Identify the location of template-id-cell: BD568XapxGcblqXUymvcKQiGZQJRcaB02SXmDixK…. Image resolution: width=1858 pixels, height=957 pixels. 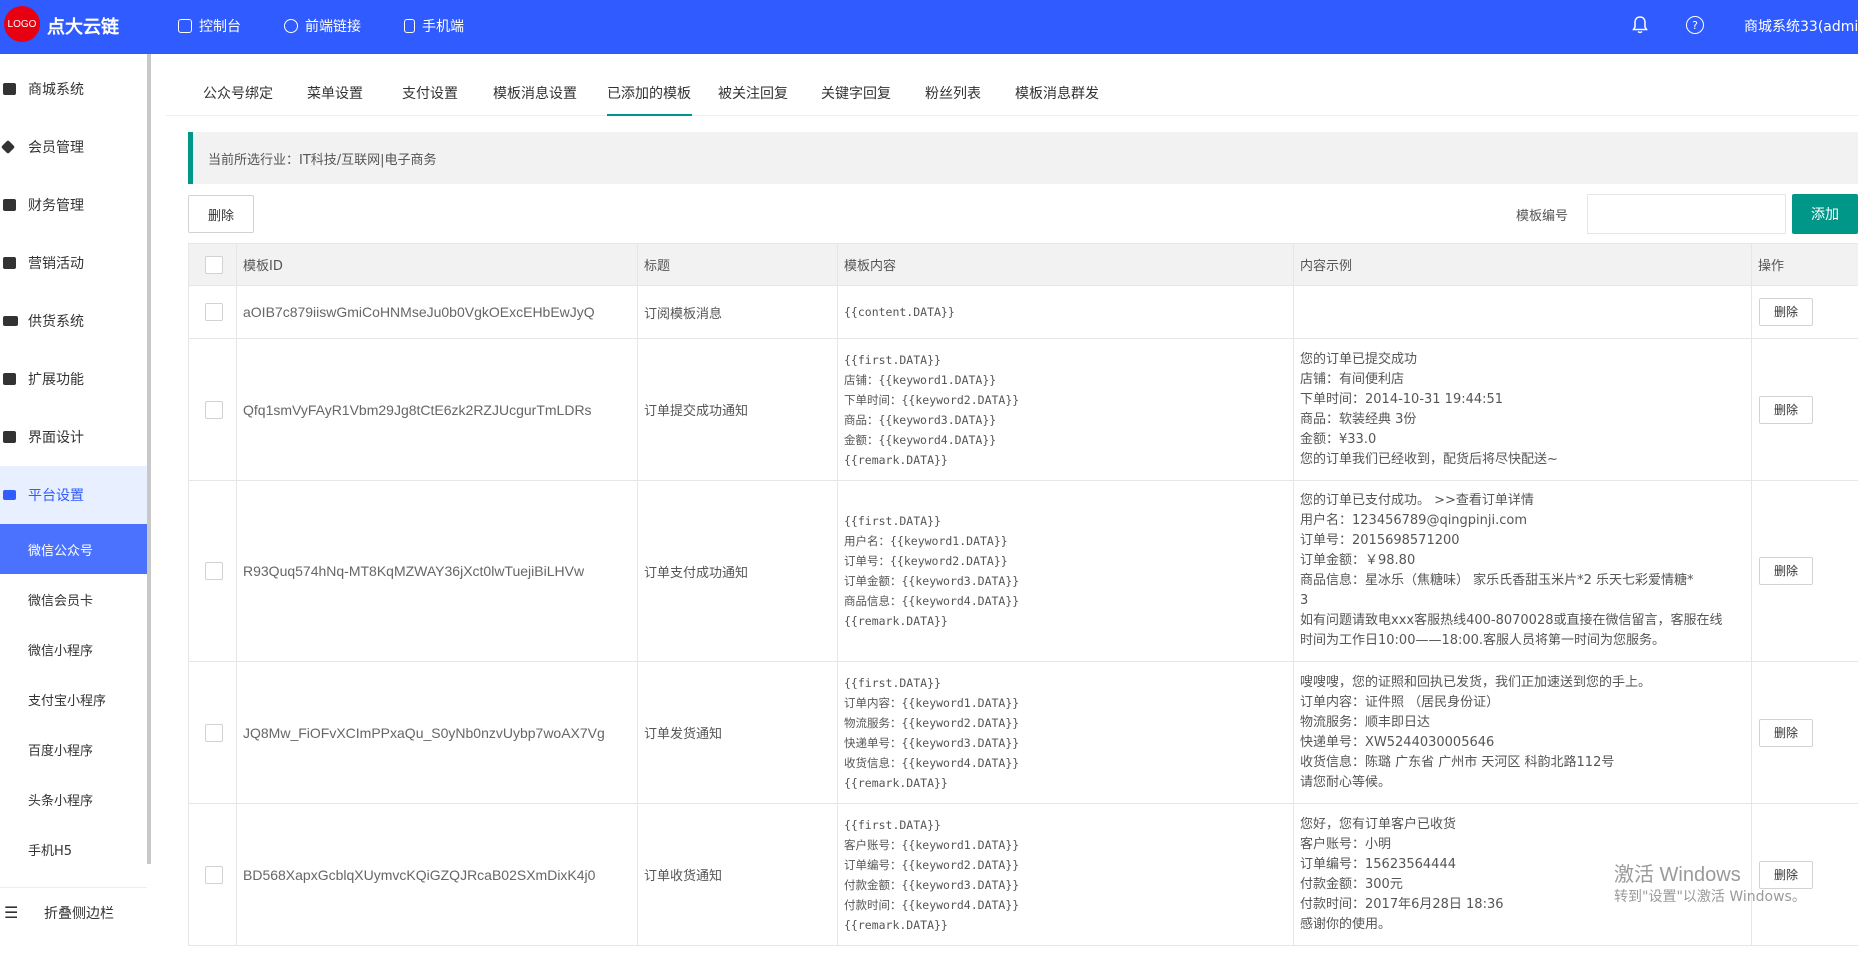
(437, 874).